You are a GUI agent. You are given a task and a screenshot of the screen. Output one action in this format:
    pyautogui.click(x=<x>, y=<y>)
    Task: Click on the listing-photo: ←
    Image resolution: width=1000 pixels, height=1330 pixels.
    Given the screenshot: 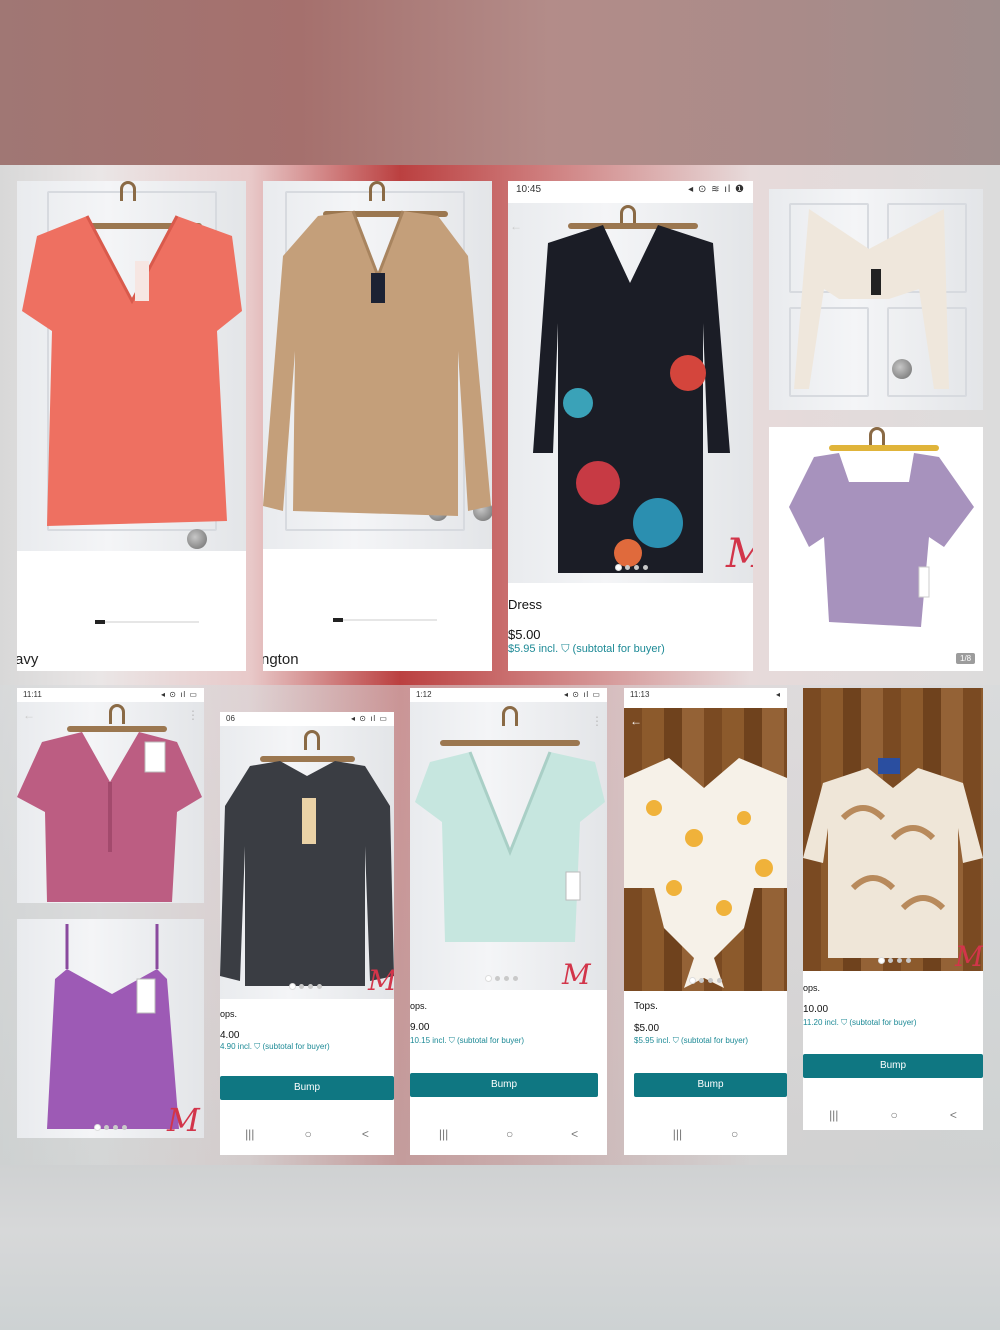 What is the action you would take?
    pyautogui.click(x=705, y=849)
    